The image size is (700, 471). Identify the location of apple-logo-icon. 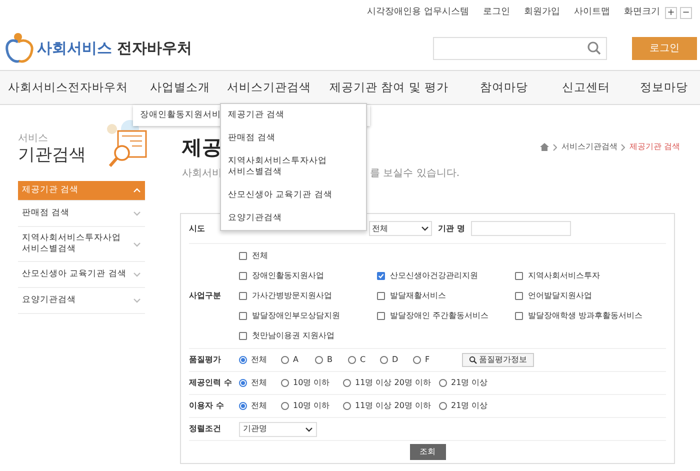
(20, 48).